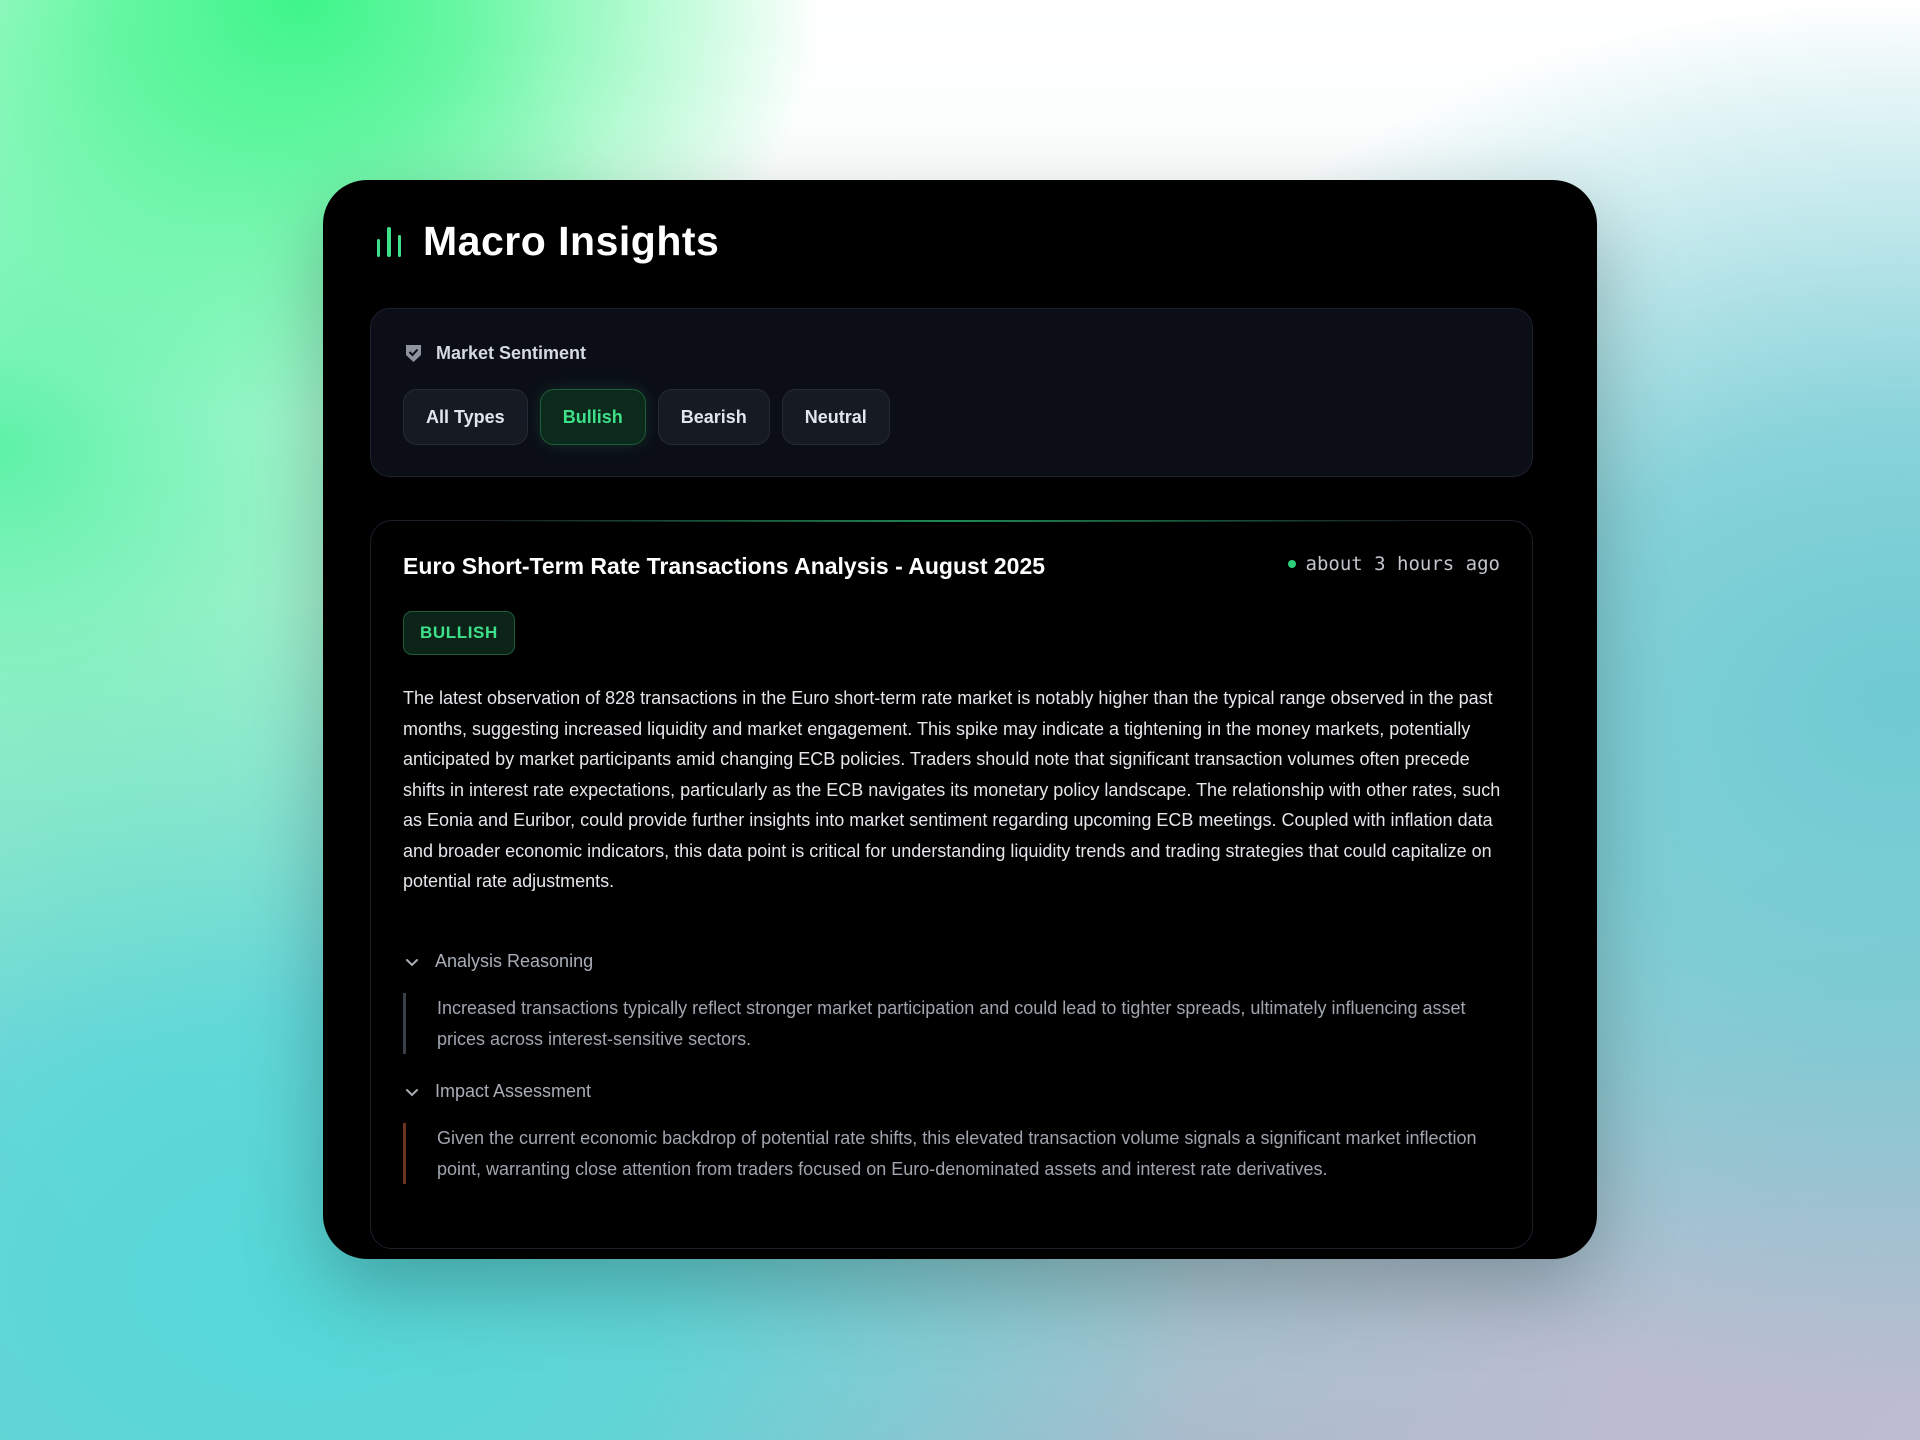 The width and height of the screenshot is (1920, 1440). Describe the element at coordinates (459, 633) in the screenshot. I see `sentiment-badge: BULLISH` at that location.